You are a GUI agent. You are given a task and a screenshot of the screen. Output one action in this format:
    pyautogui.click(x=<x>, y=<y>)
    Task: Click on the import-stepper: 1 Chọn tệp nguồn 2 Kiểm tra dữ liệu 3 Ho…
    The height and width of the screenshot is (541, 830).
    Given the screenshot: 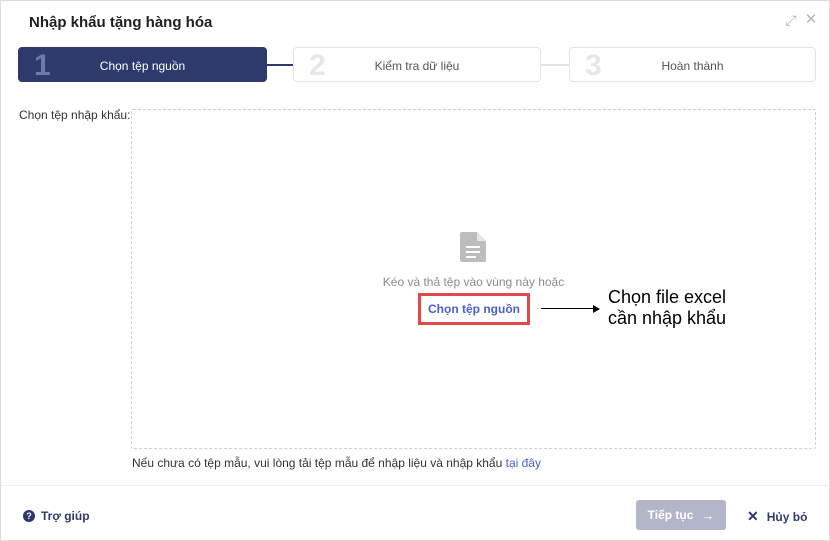 What is the action you would take?
    pyautogui.click(x=417, y=65)
    